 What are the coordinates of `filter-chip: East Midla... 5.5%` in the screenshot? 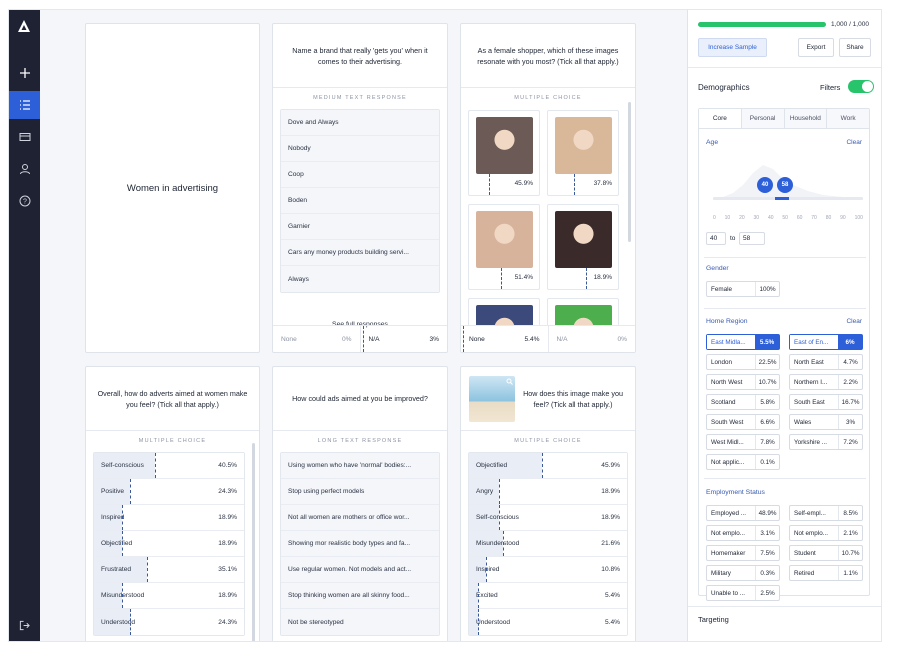 It's located at (743, 342).